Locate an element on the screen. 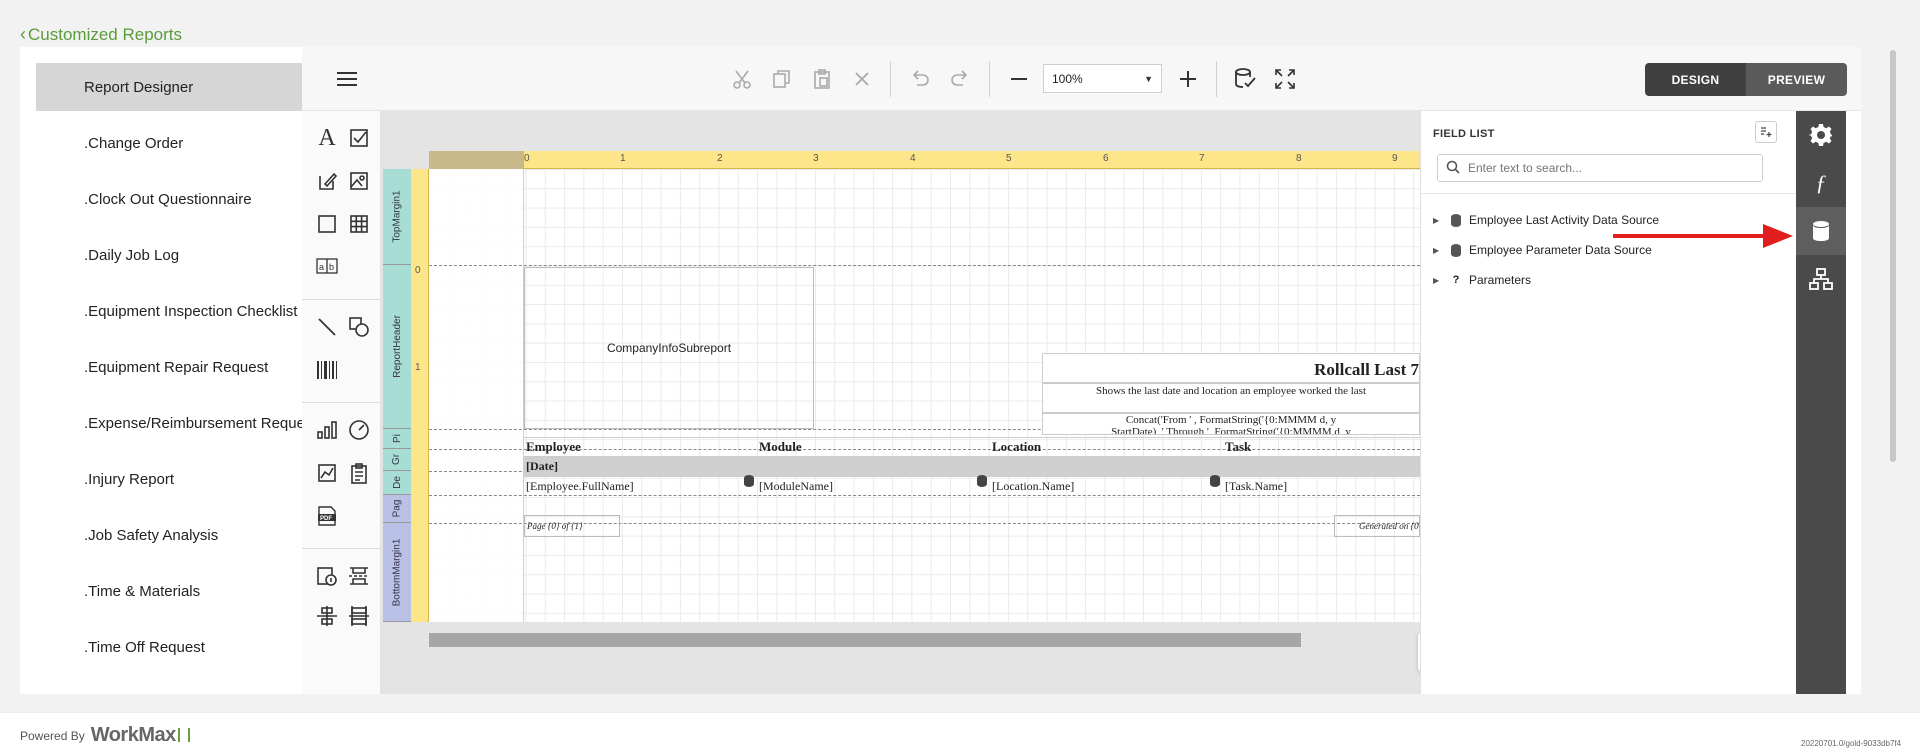  barcode-tool-icon is located at coordinates (327, 370).